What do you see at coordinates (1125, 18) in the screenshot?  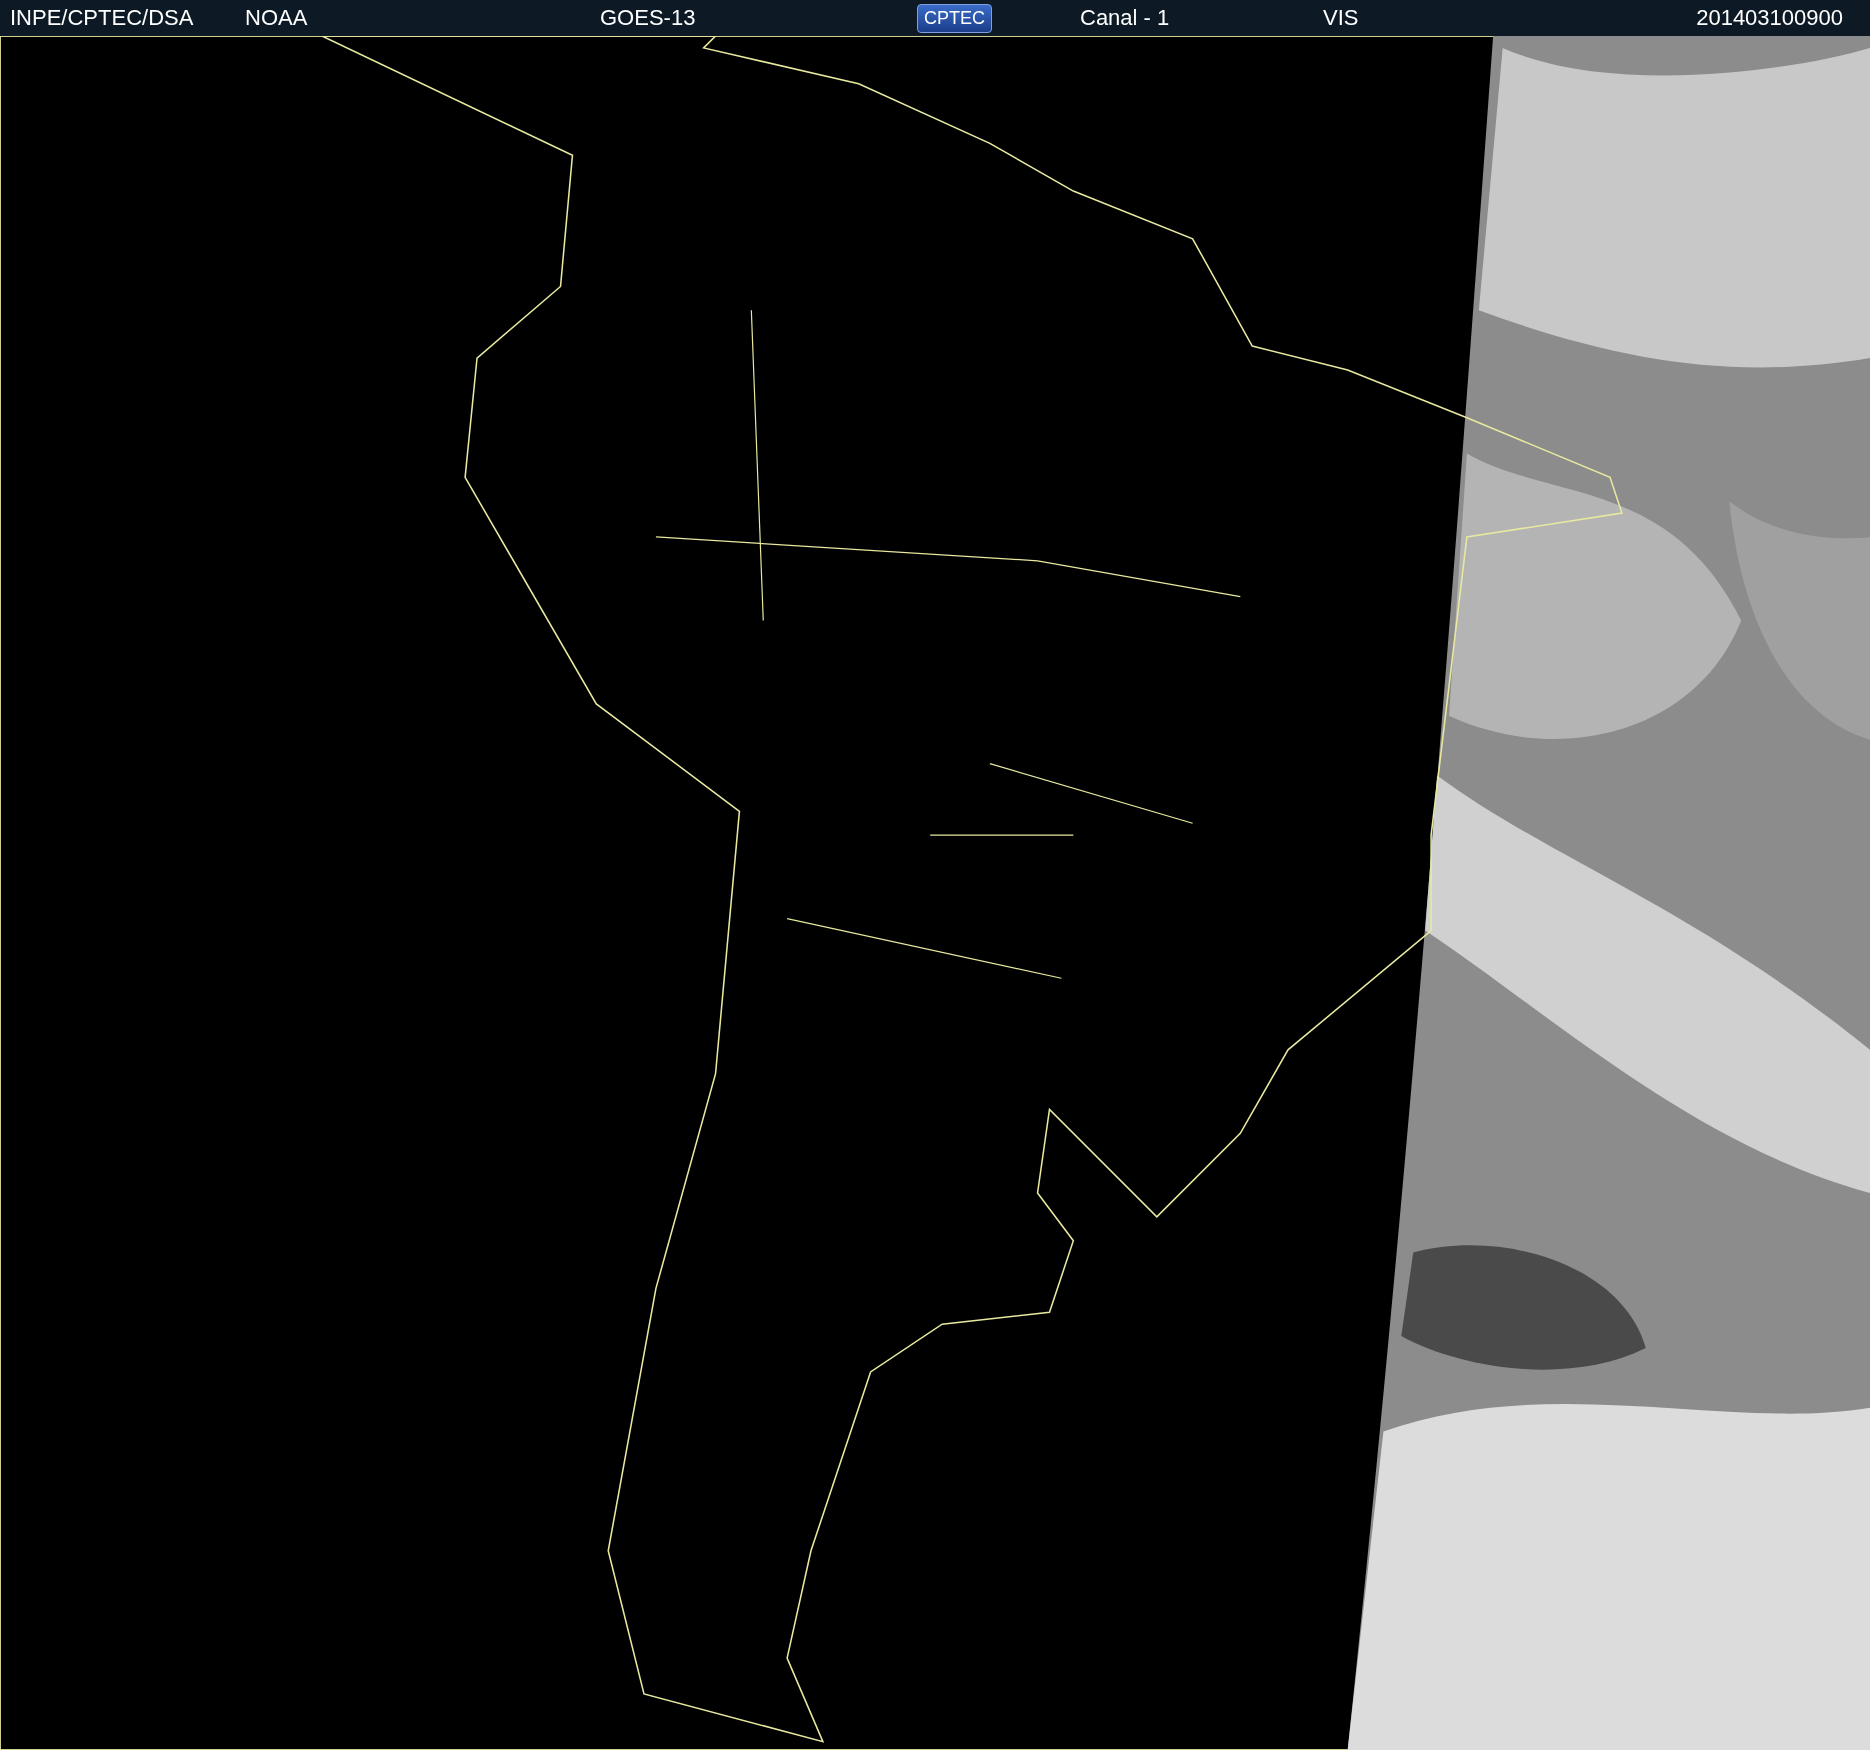 I see `channel-label: Canal - 1` at bounding box center [1125, 18].